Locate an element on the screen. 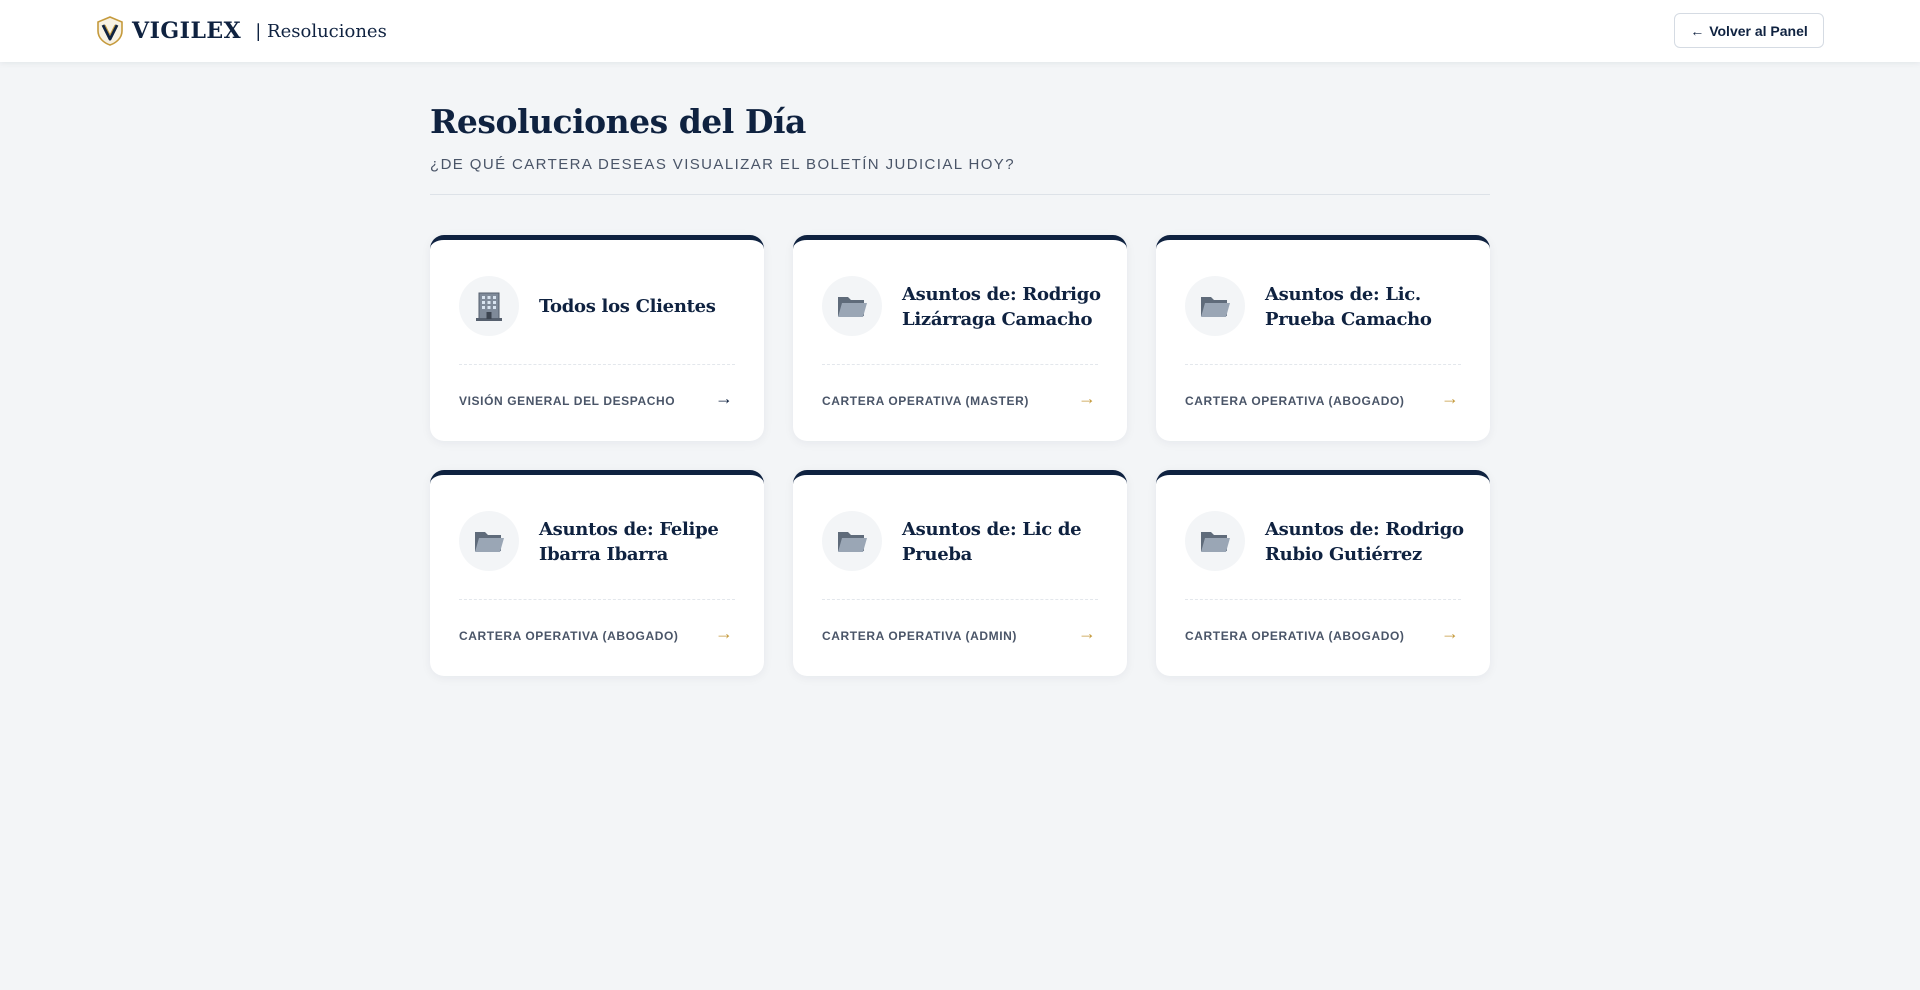 The image size is (1920, 990). back-to-panel-button: ← Volver al Panel is located at coordinates (1749, 30).